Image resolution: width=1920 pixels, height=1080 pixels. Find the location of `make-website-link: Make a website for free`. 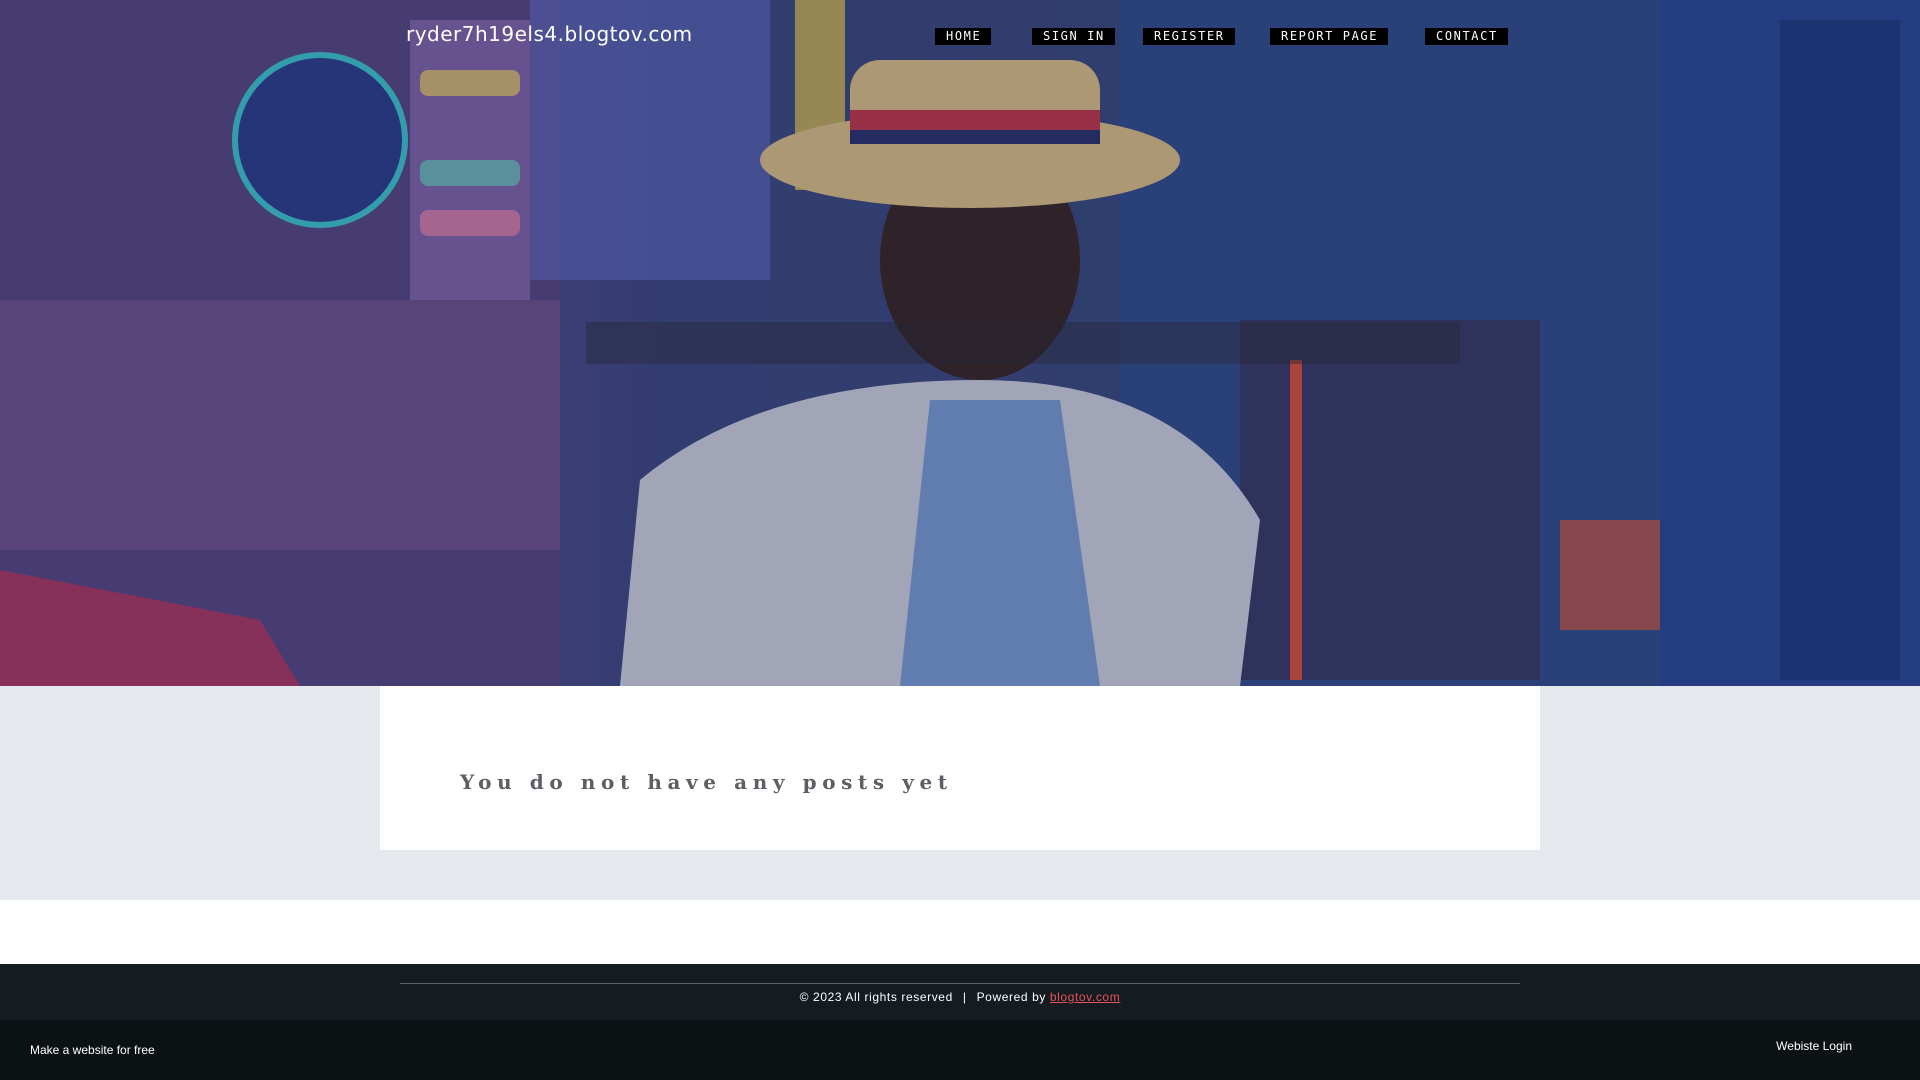

make-website-link: Make a website for free is located at coordinates (92, 1050).